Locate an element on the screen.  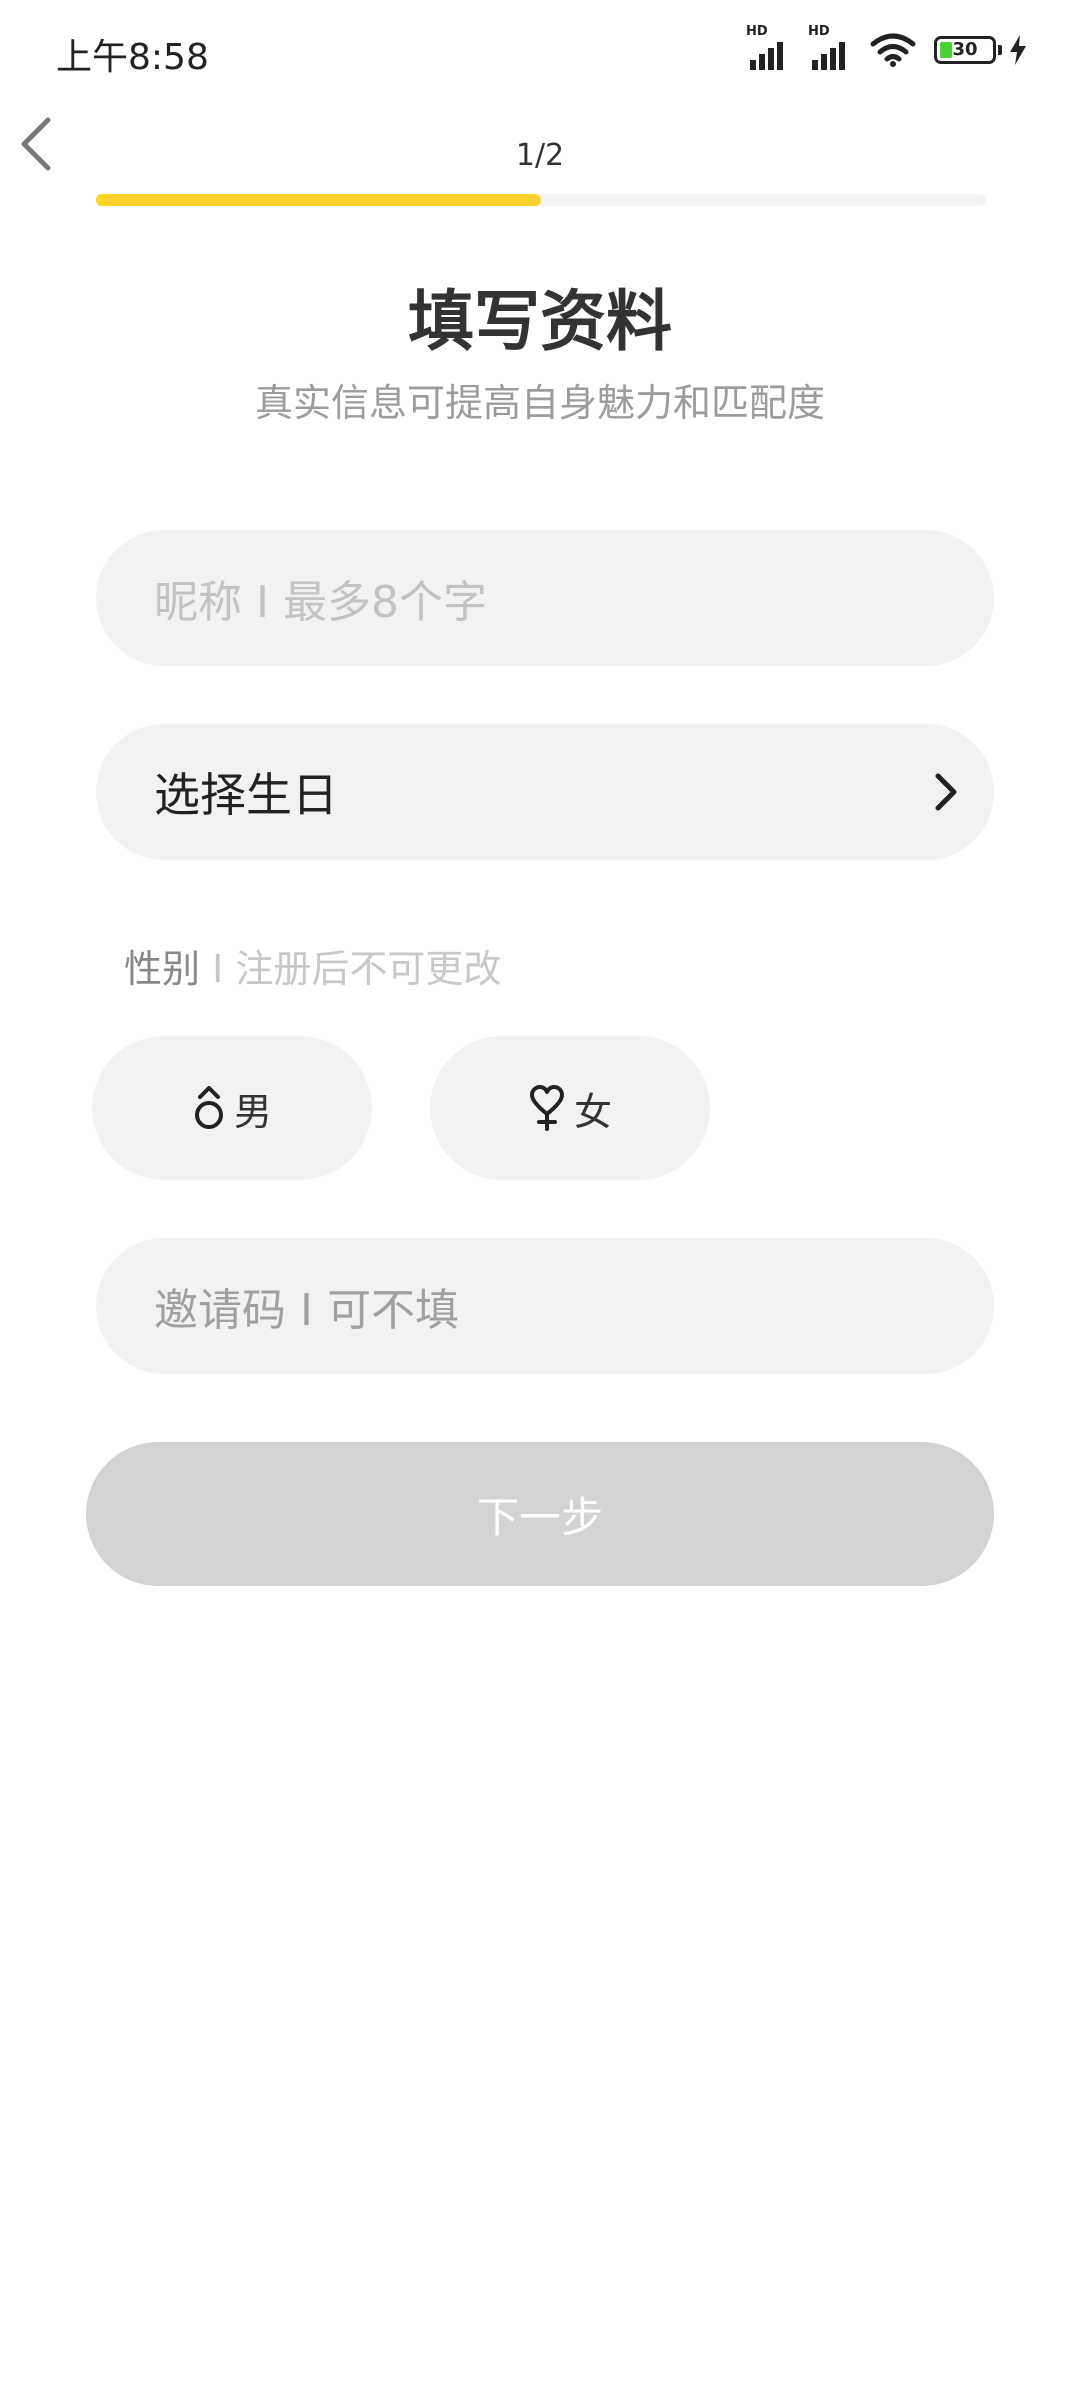
nickname-placeholder: 昵称 I 最多8个字 is located at coordinates (320, 602).